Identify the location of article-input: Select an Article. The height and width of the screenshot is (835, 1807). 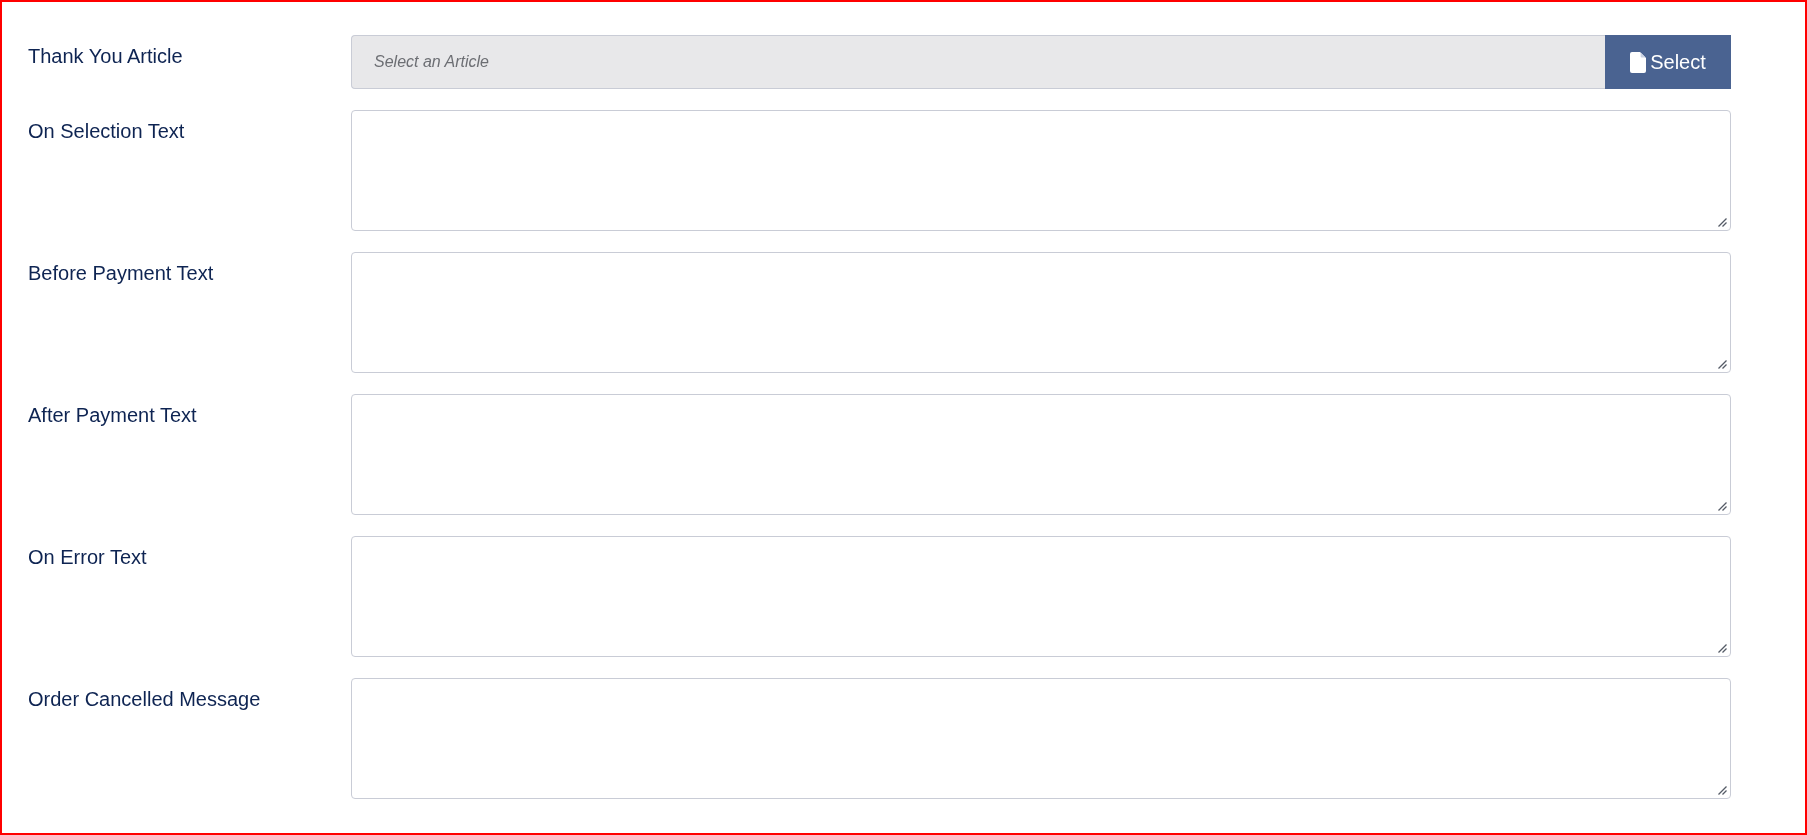
(978, 62).